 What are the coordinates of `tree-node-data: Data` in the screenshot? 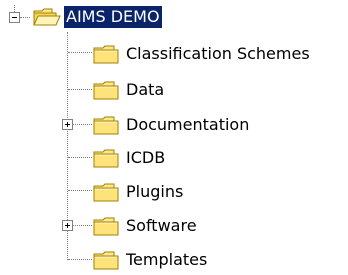 It's located at (129, 90).